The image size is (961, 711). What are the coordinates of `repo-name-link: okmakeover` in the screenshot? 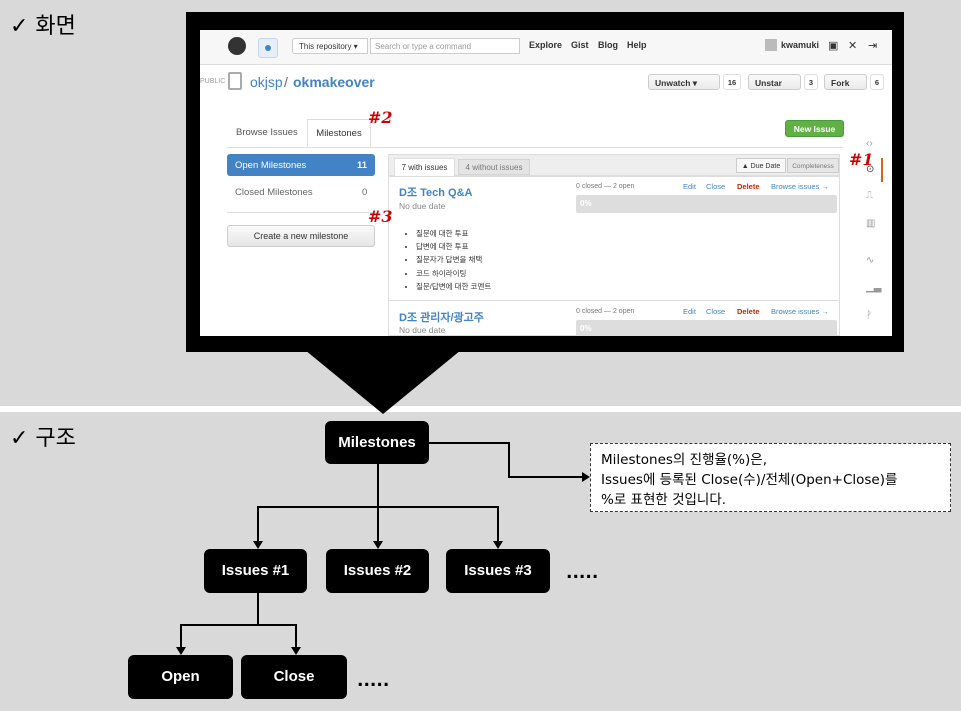 It's located at (334, 82).